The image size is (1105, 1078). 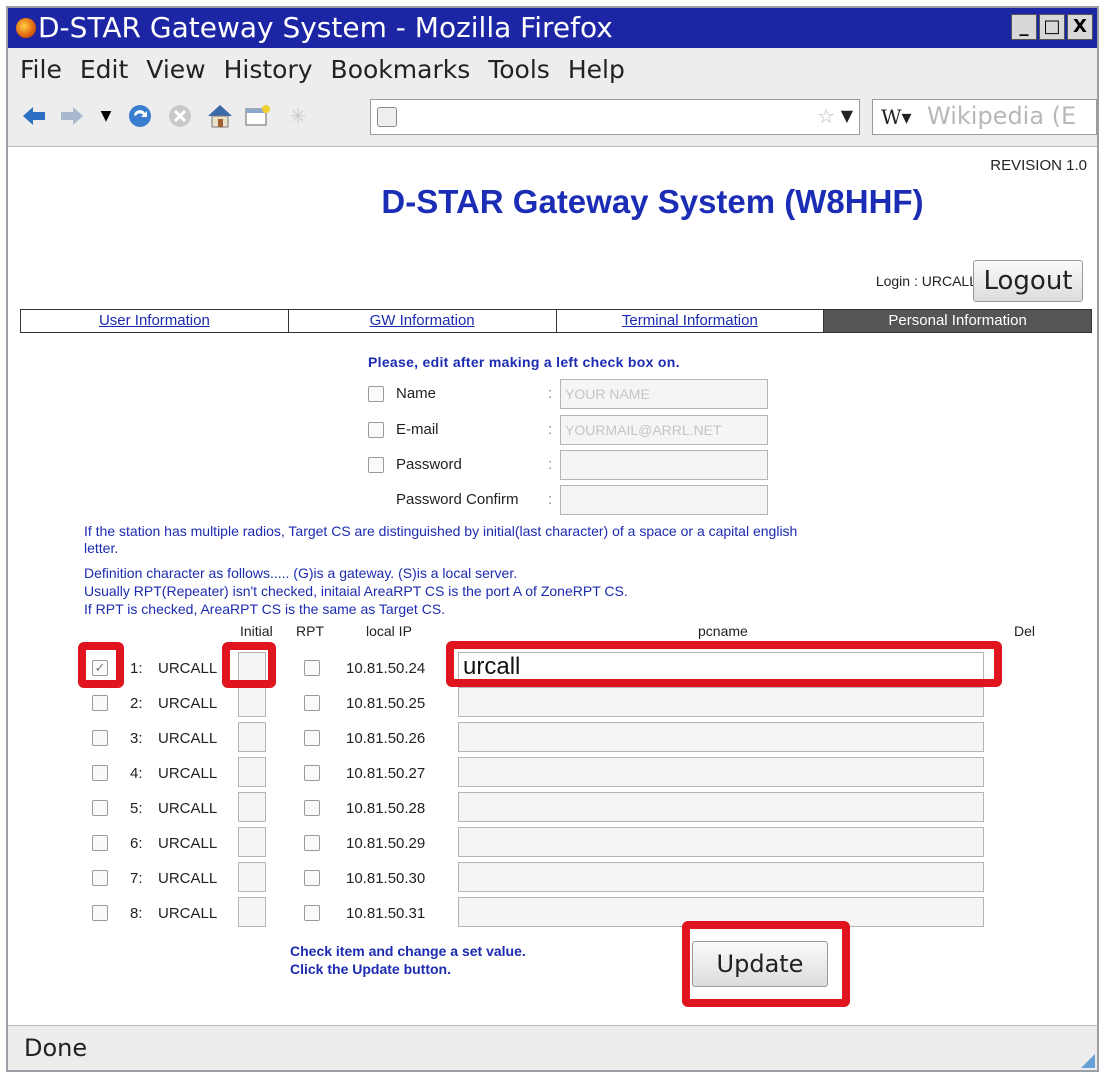 I want to click on bookmark-star-icon: ☆, so click(x=826, y=116).